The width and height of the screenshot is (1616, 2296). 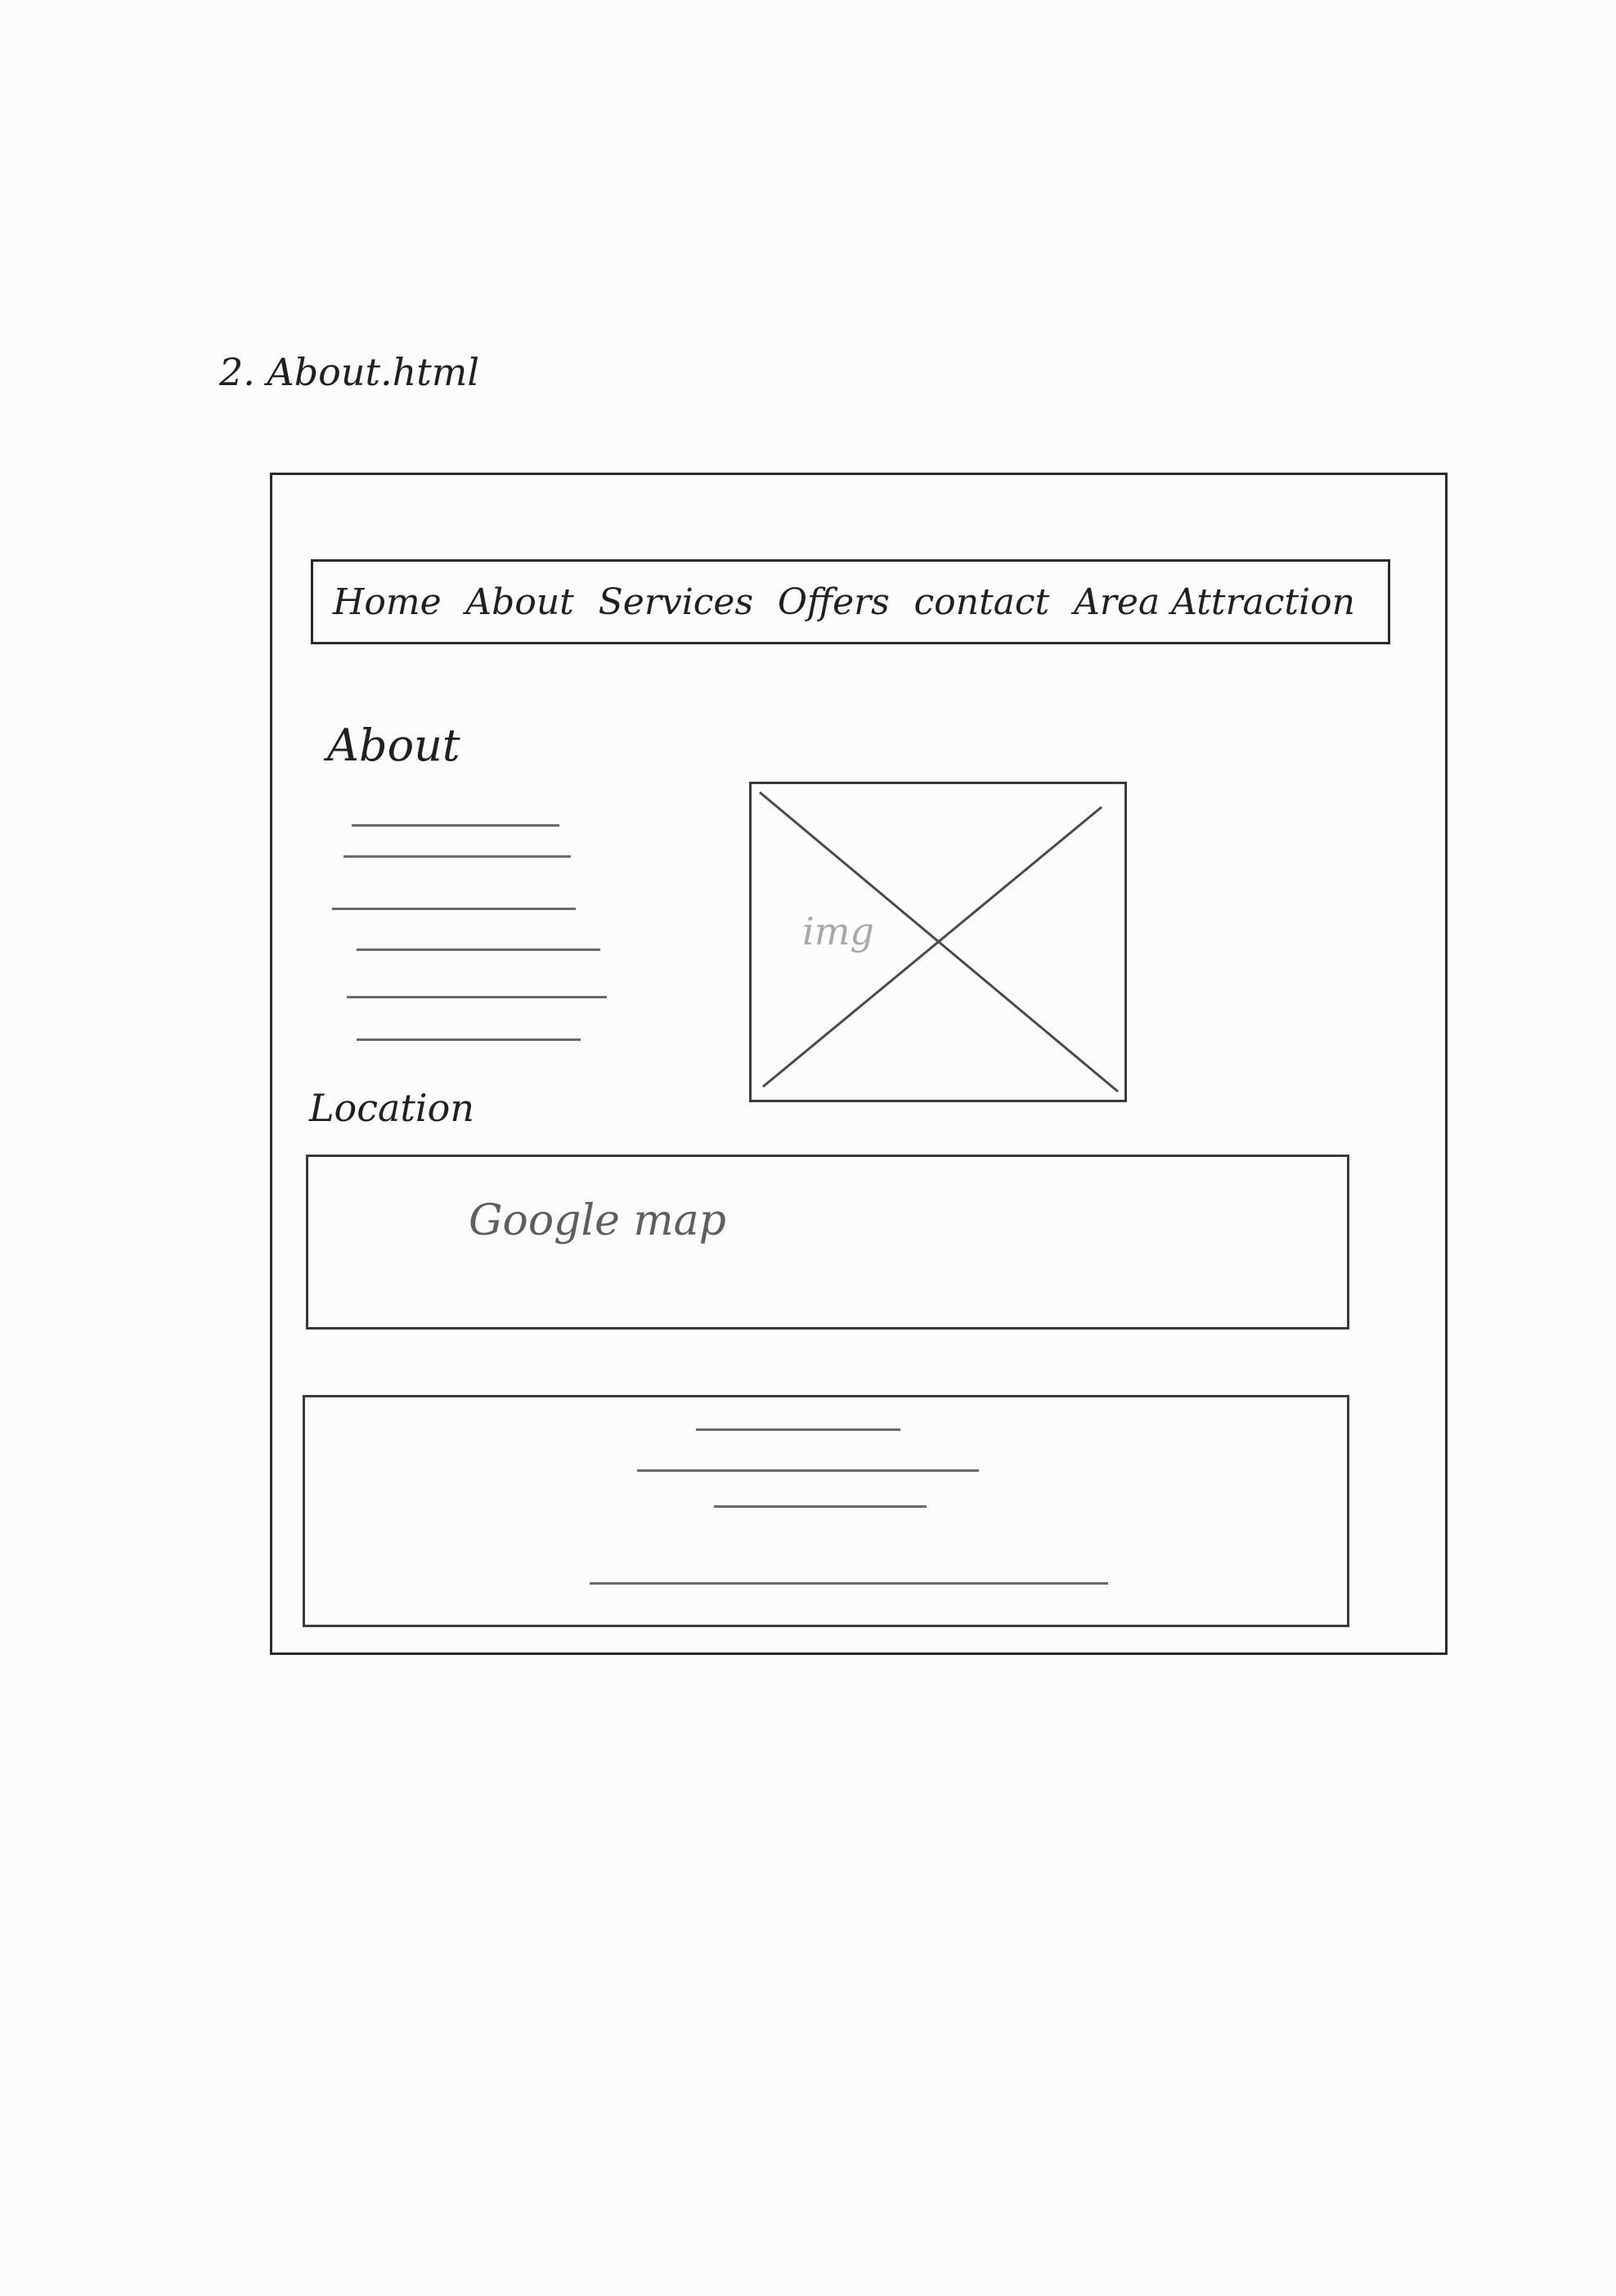 I want to click on about-heading: About, so click(x=393, y=745).